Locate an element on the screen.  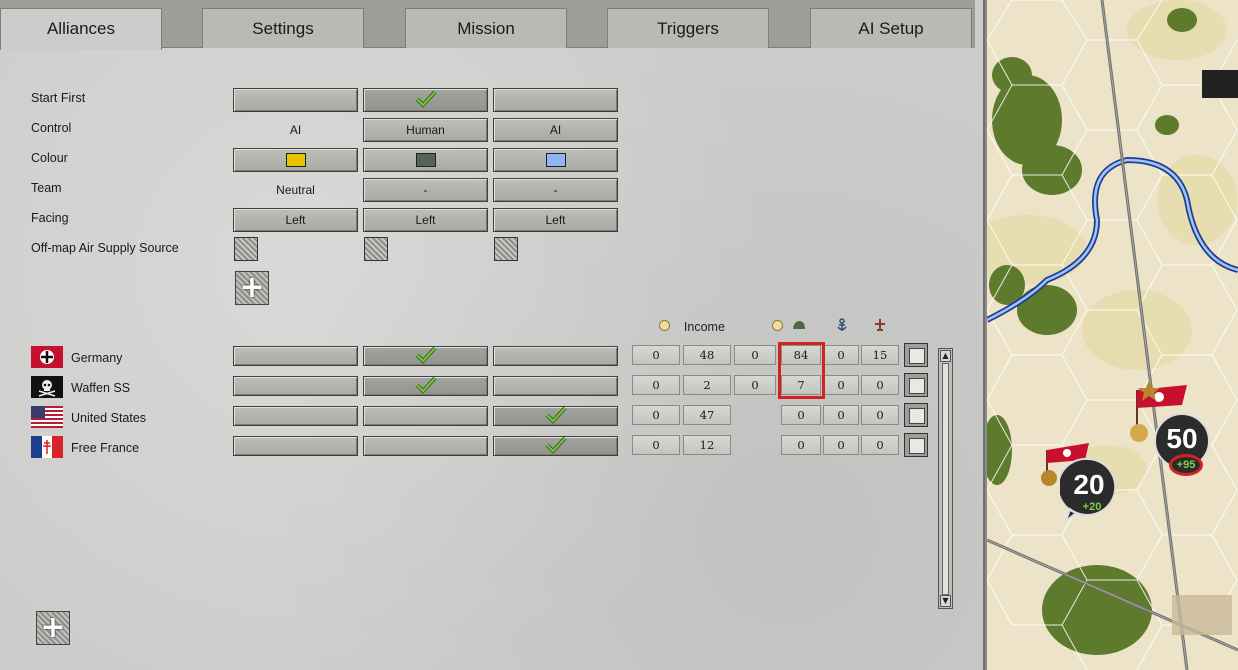
faction-scrollbar: ▲ ▼ is located at coordinates (945, 478).